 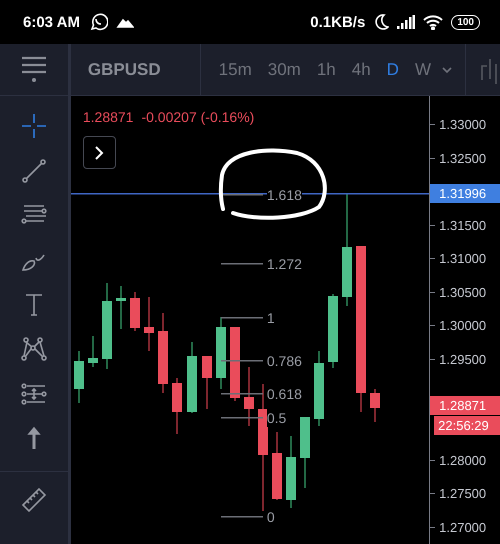 What do you see at coordinates (467, 425) in the screenshot?
I see `countdown-tag: 22:56:29` at bounding box center [467, 425].